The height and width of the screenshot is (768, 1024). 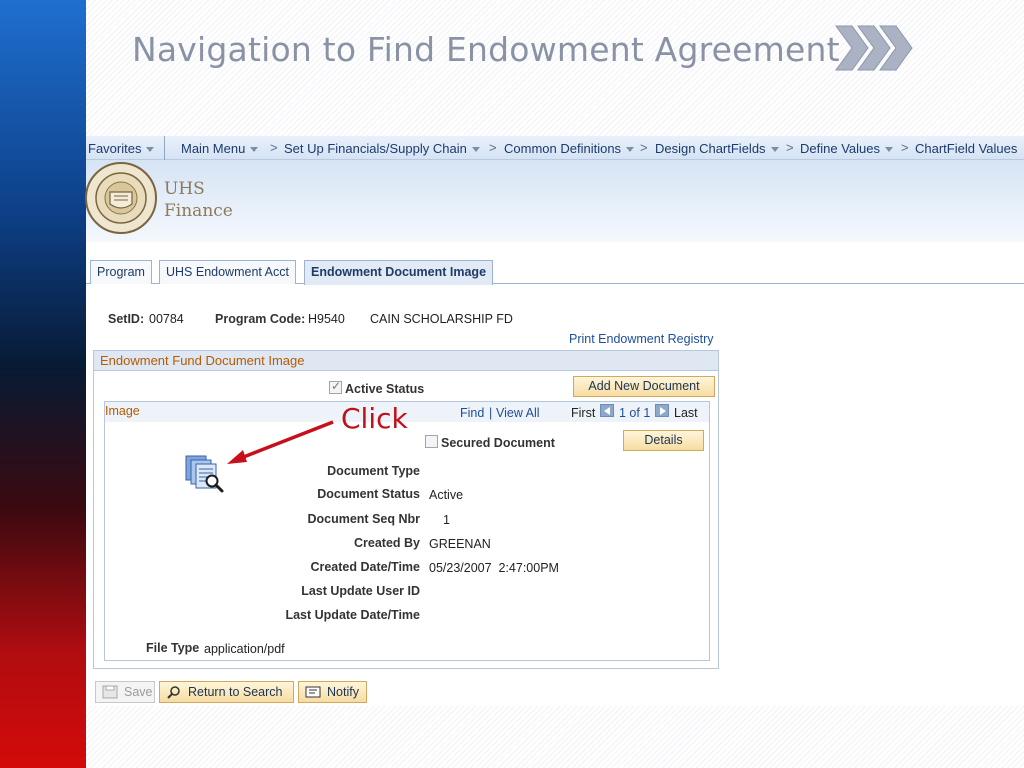 I want to click on document-type-label: Document Type, so click(x=373, y=471).